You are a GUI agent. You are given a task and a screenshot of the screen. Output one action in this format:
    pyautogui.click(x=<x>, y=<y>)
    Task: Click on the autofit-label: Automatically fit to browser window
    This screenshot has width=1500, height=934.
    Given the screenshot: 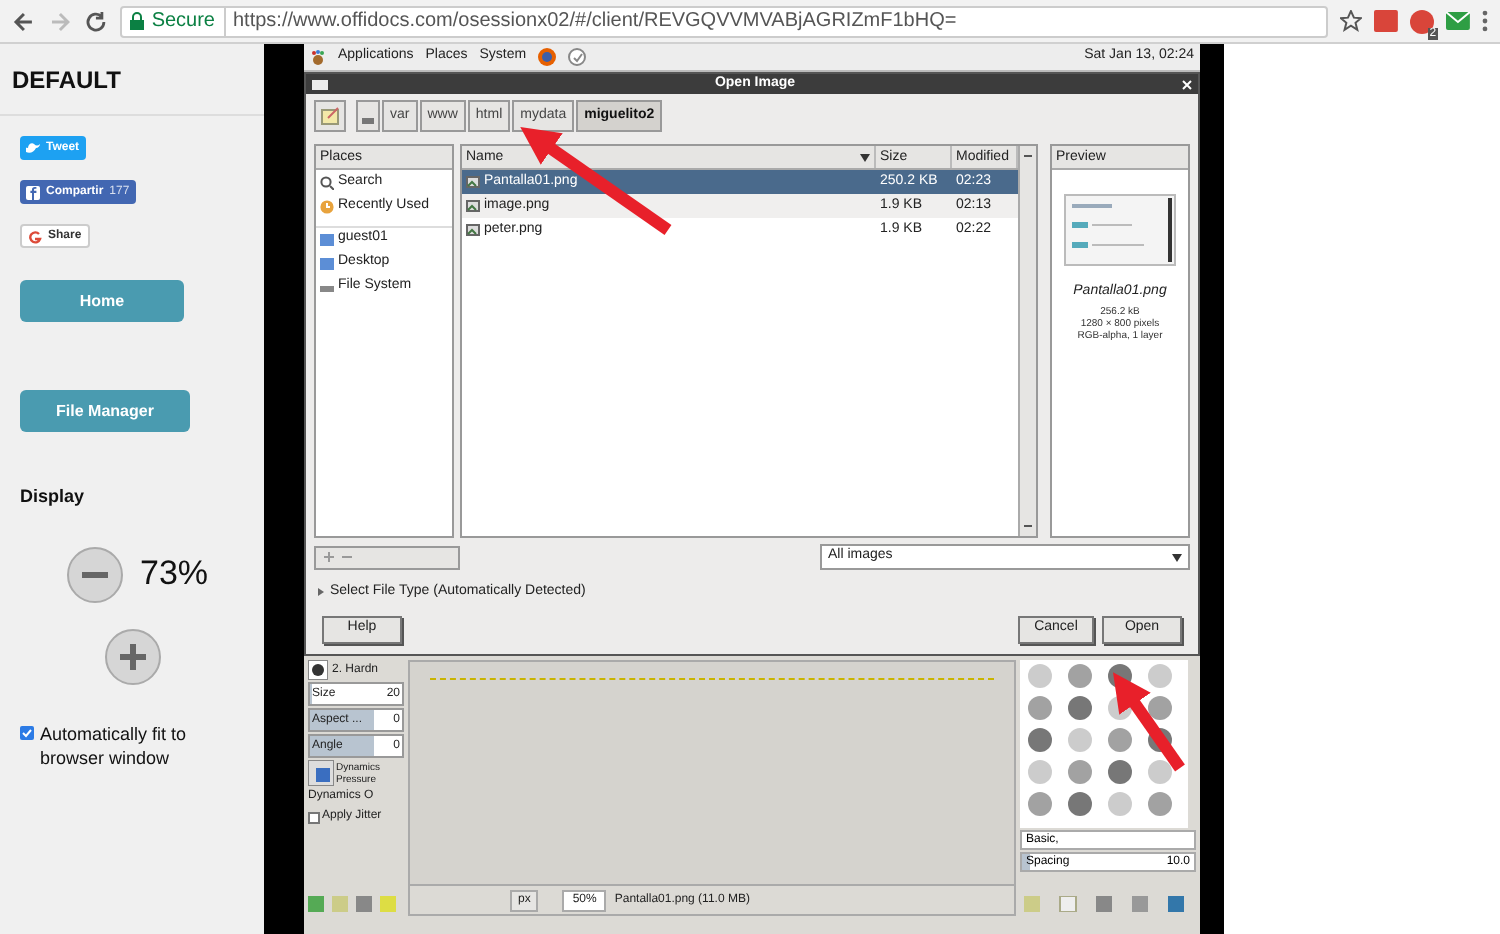 What is the action you would take?
    pyautogui.click(x=114, y=745)
    